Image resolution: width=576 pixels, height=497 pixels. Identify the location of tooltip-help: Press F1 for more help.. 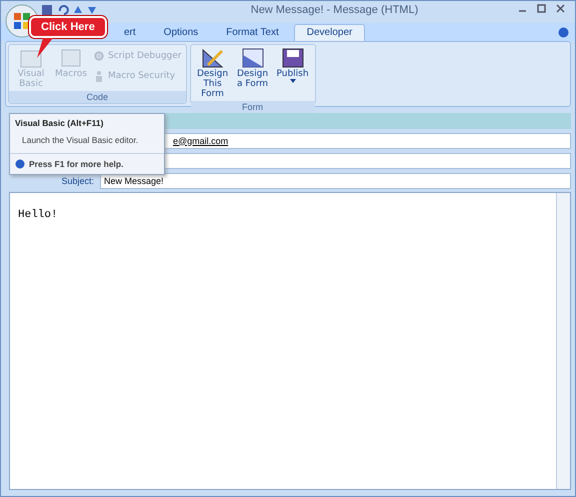
(76, 164).